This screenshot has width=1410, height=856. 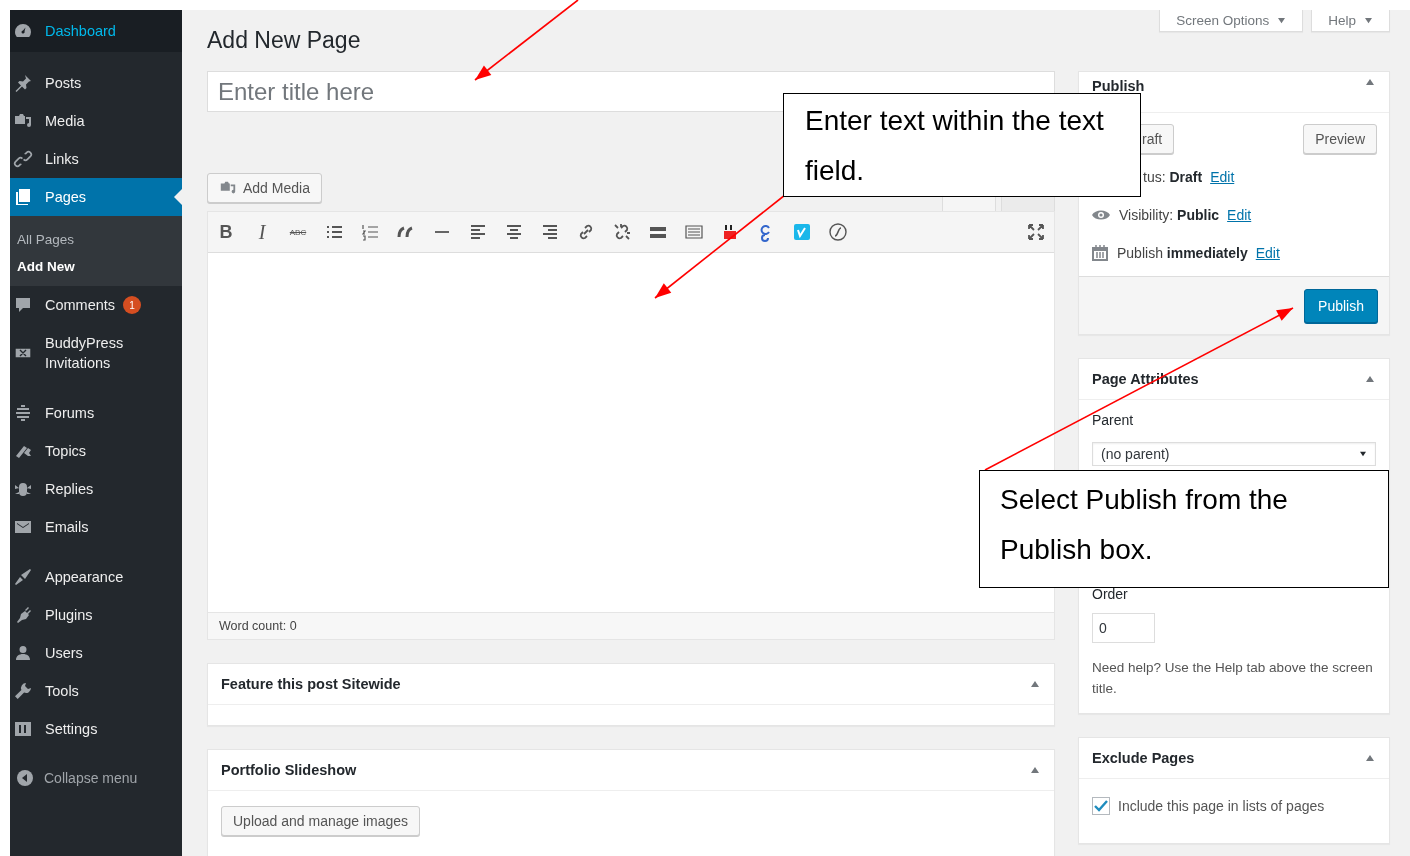 What do you see at coordinates (370, 232) in the screenshot?
I see `numbers-icon` at bounding box center [370, 232].